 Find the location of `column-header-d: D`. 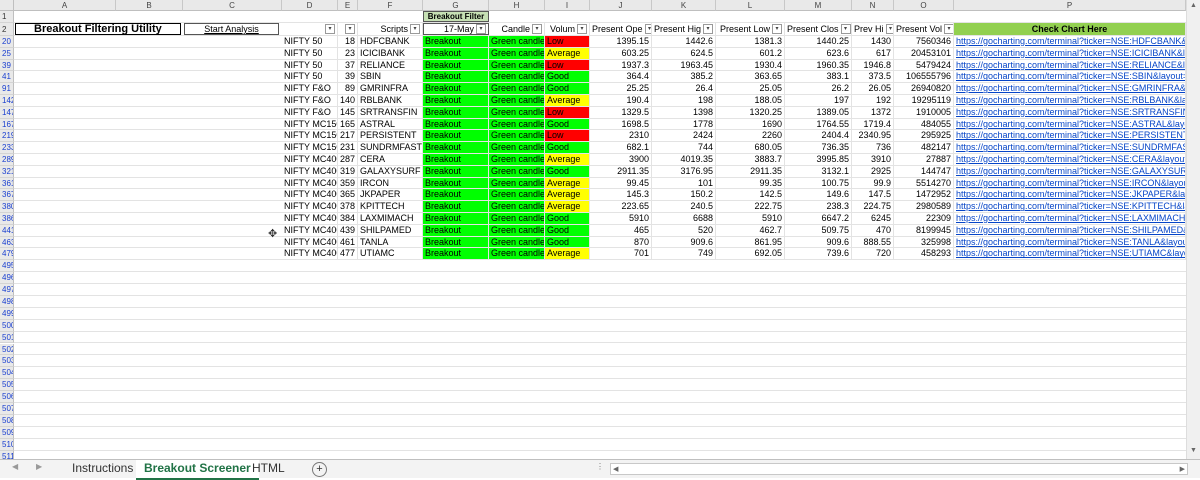

column-header-d: D is located at coordinates (310, 5).